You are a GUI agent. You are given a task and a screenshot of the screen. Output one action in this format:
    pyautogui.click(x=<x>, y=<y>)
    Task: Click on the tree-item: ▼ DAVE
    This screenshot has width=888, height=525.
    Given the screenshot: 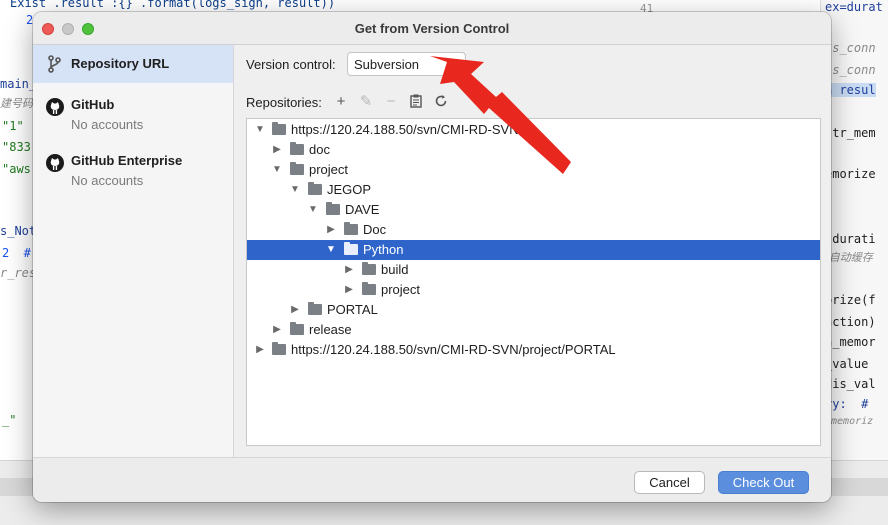 What is the action you would take?
    pyautogui.click(x=533, y=210)
    